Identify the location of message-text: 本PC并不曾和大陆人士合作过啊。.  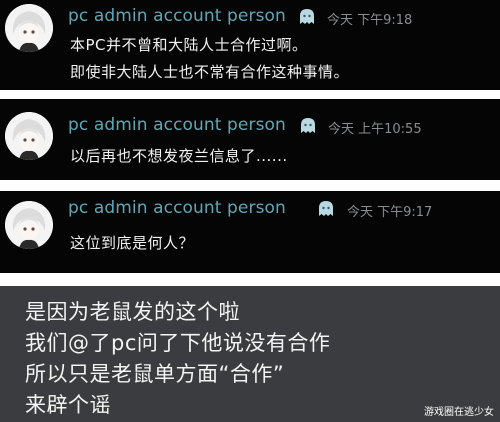
(189, 45).